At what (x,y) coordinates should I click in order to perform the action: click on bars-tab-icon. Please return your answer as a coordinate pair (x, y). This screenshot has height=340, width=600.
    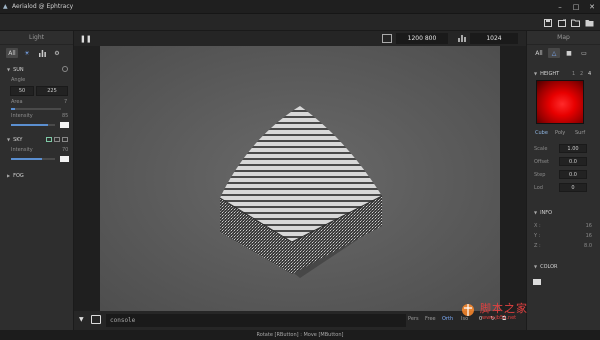
    Looking at the image, I should click on (42, 53).